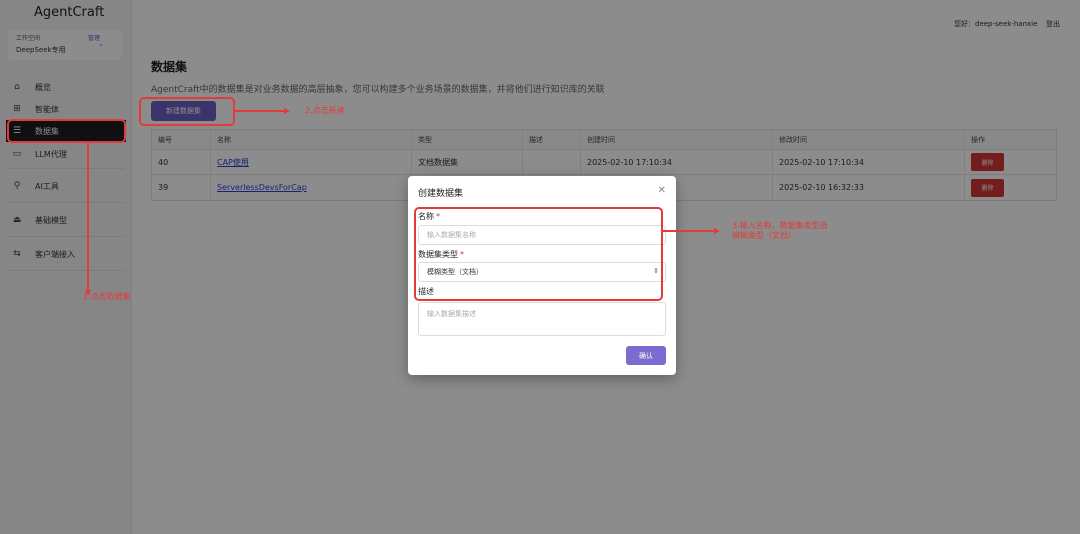  What do you see at coordinates (187, 111) in the screenshot?
I see `annotation-box-new-button` at bounding box center [187, 111].